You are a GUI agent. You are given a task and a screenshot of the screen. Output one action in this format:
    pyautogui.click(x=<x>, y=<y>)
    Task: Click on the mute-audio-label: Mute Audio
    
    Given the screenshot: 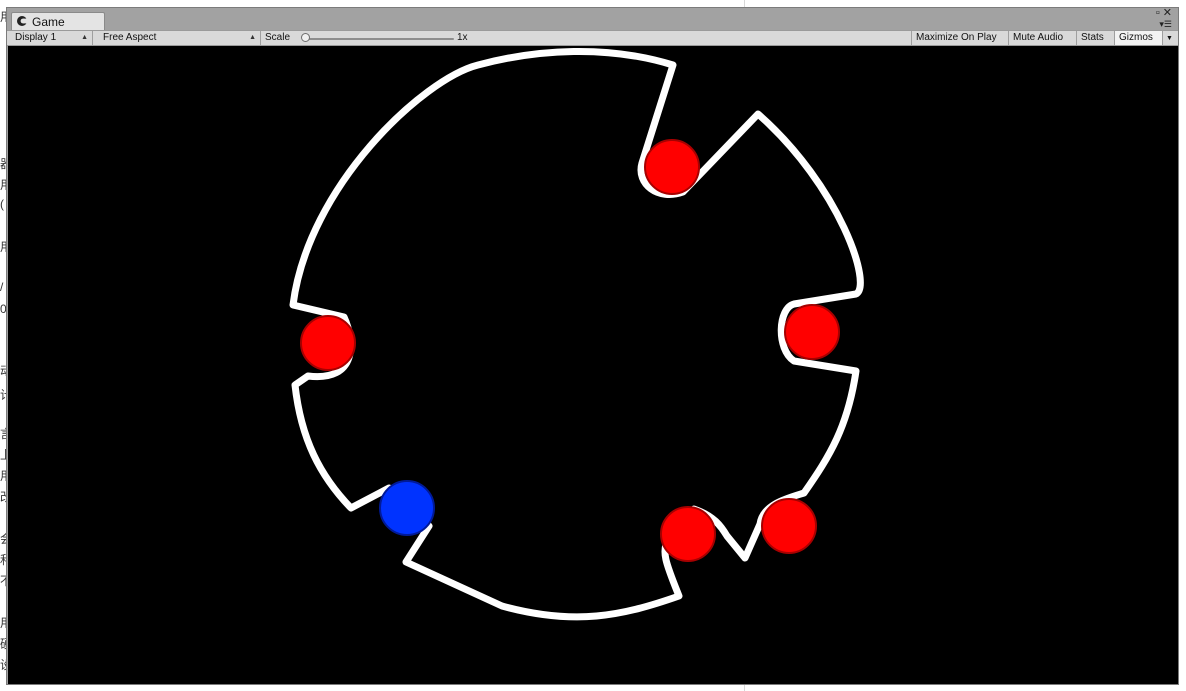 What is the action you would take?
    pyautogui.click(x=1038, y=37)
    